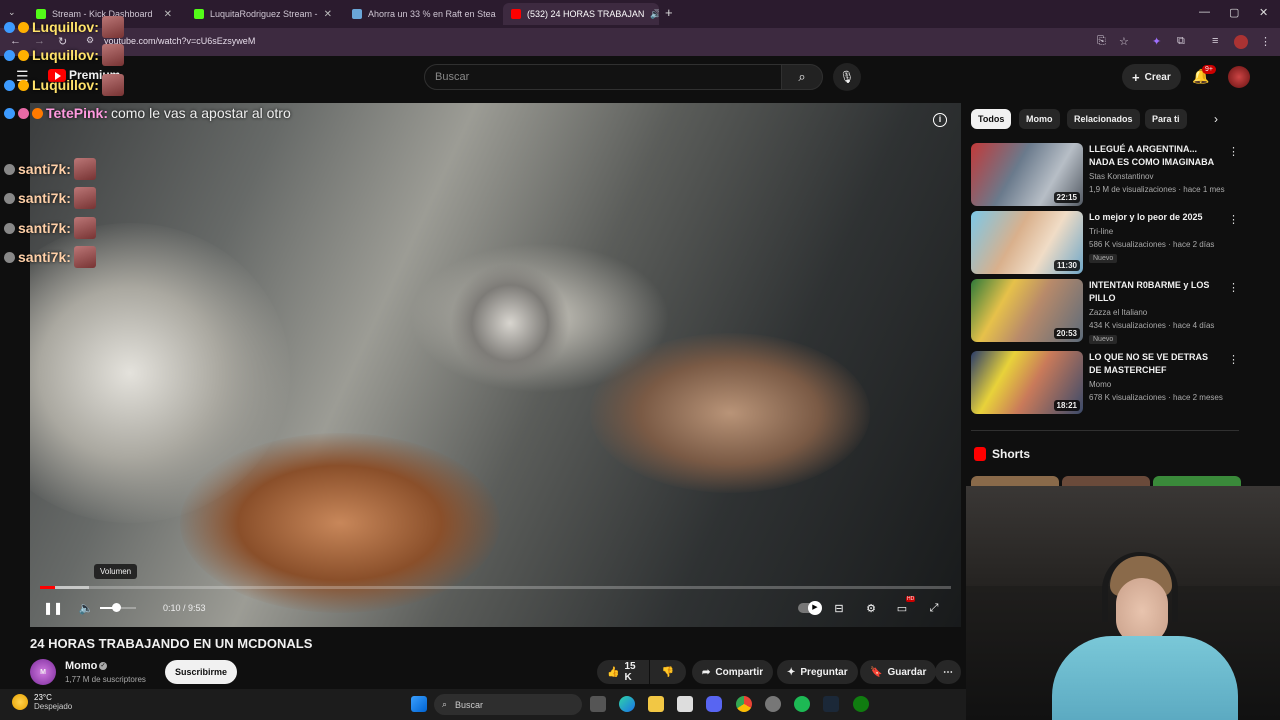 The image size is (1280, 720). I want to click on minimize-icon: —, so click(1204, 12).